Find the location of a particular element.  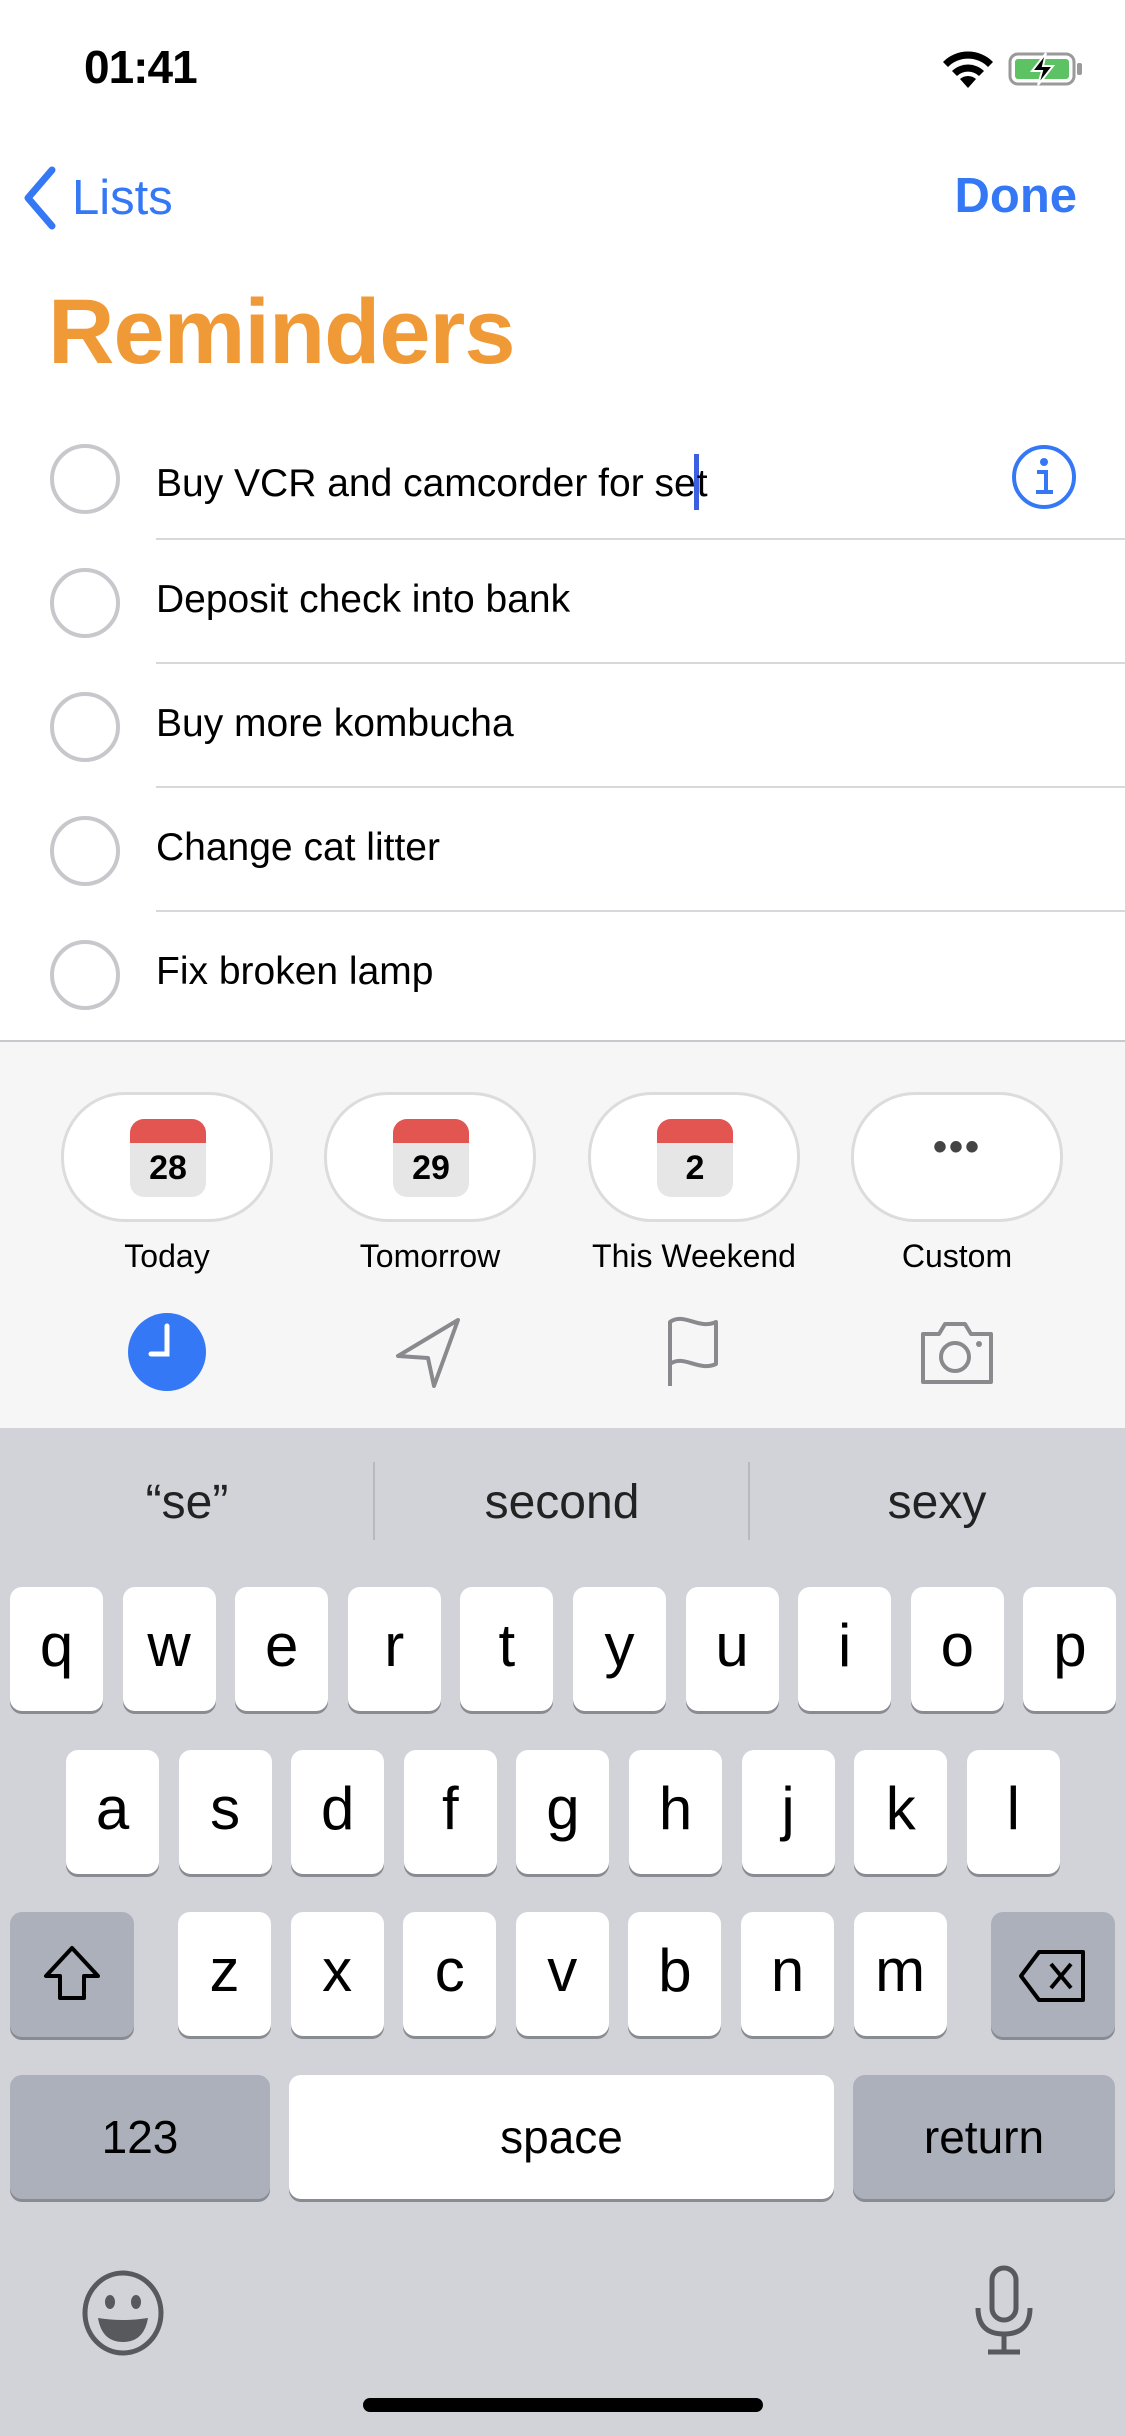

reminder-text: Deposit check into bank is located at coordinates (363, 600).